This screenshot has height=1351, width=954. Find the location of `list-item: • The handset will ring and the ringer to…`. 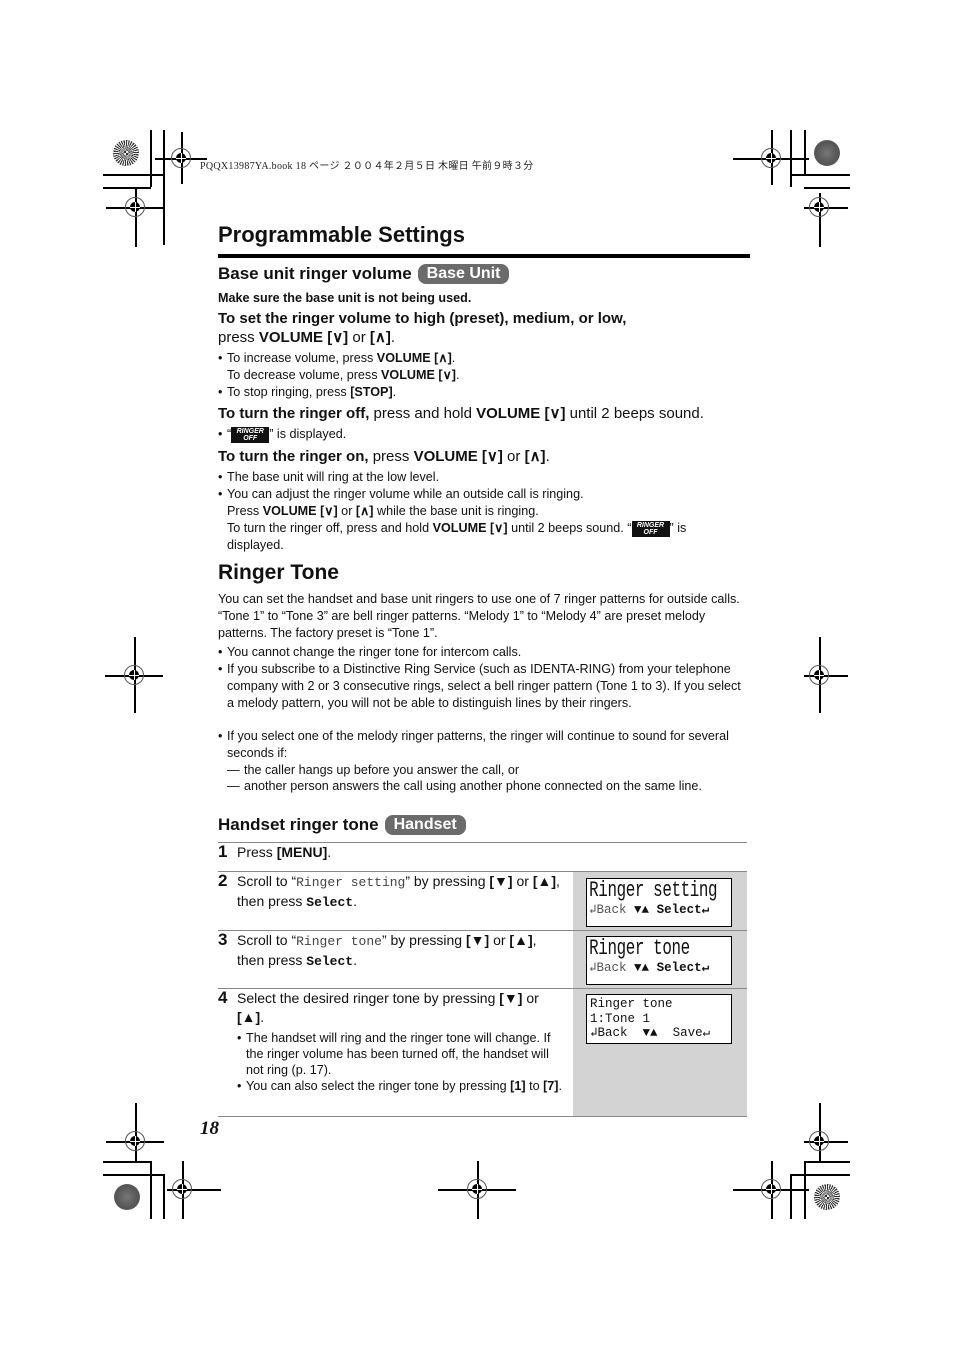

list-item: • The handset will ring and the ringer to… is located at coordinates (394, 1054).